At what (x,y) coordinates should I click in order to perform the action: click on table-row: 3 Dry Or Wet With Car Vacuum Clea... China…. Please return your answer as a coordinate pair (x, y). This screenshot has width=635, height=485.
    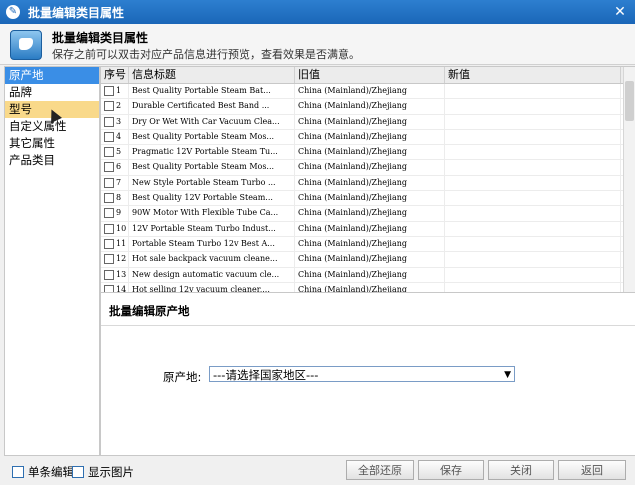
    Looking at the image, I should click on (368, 122).